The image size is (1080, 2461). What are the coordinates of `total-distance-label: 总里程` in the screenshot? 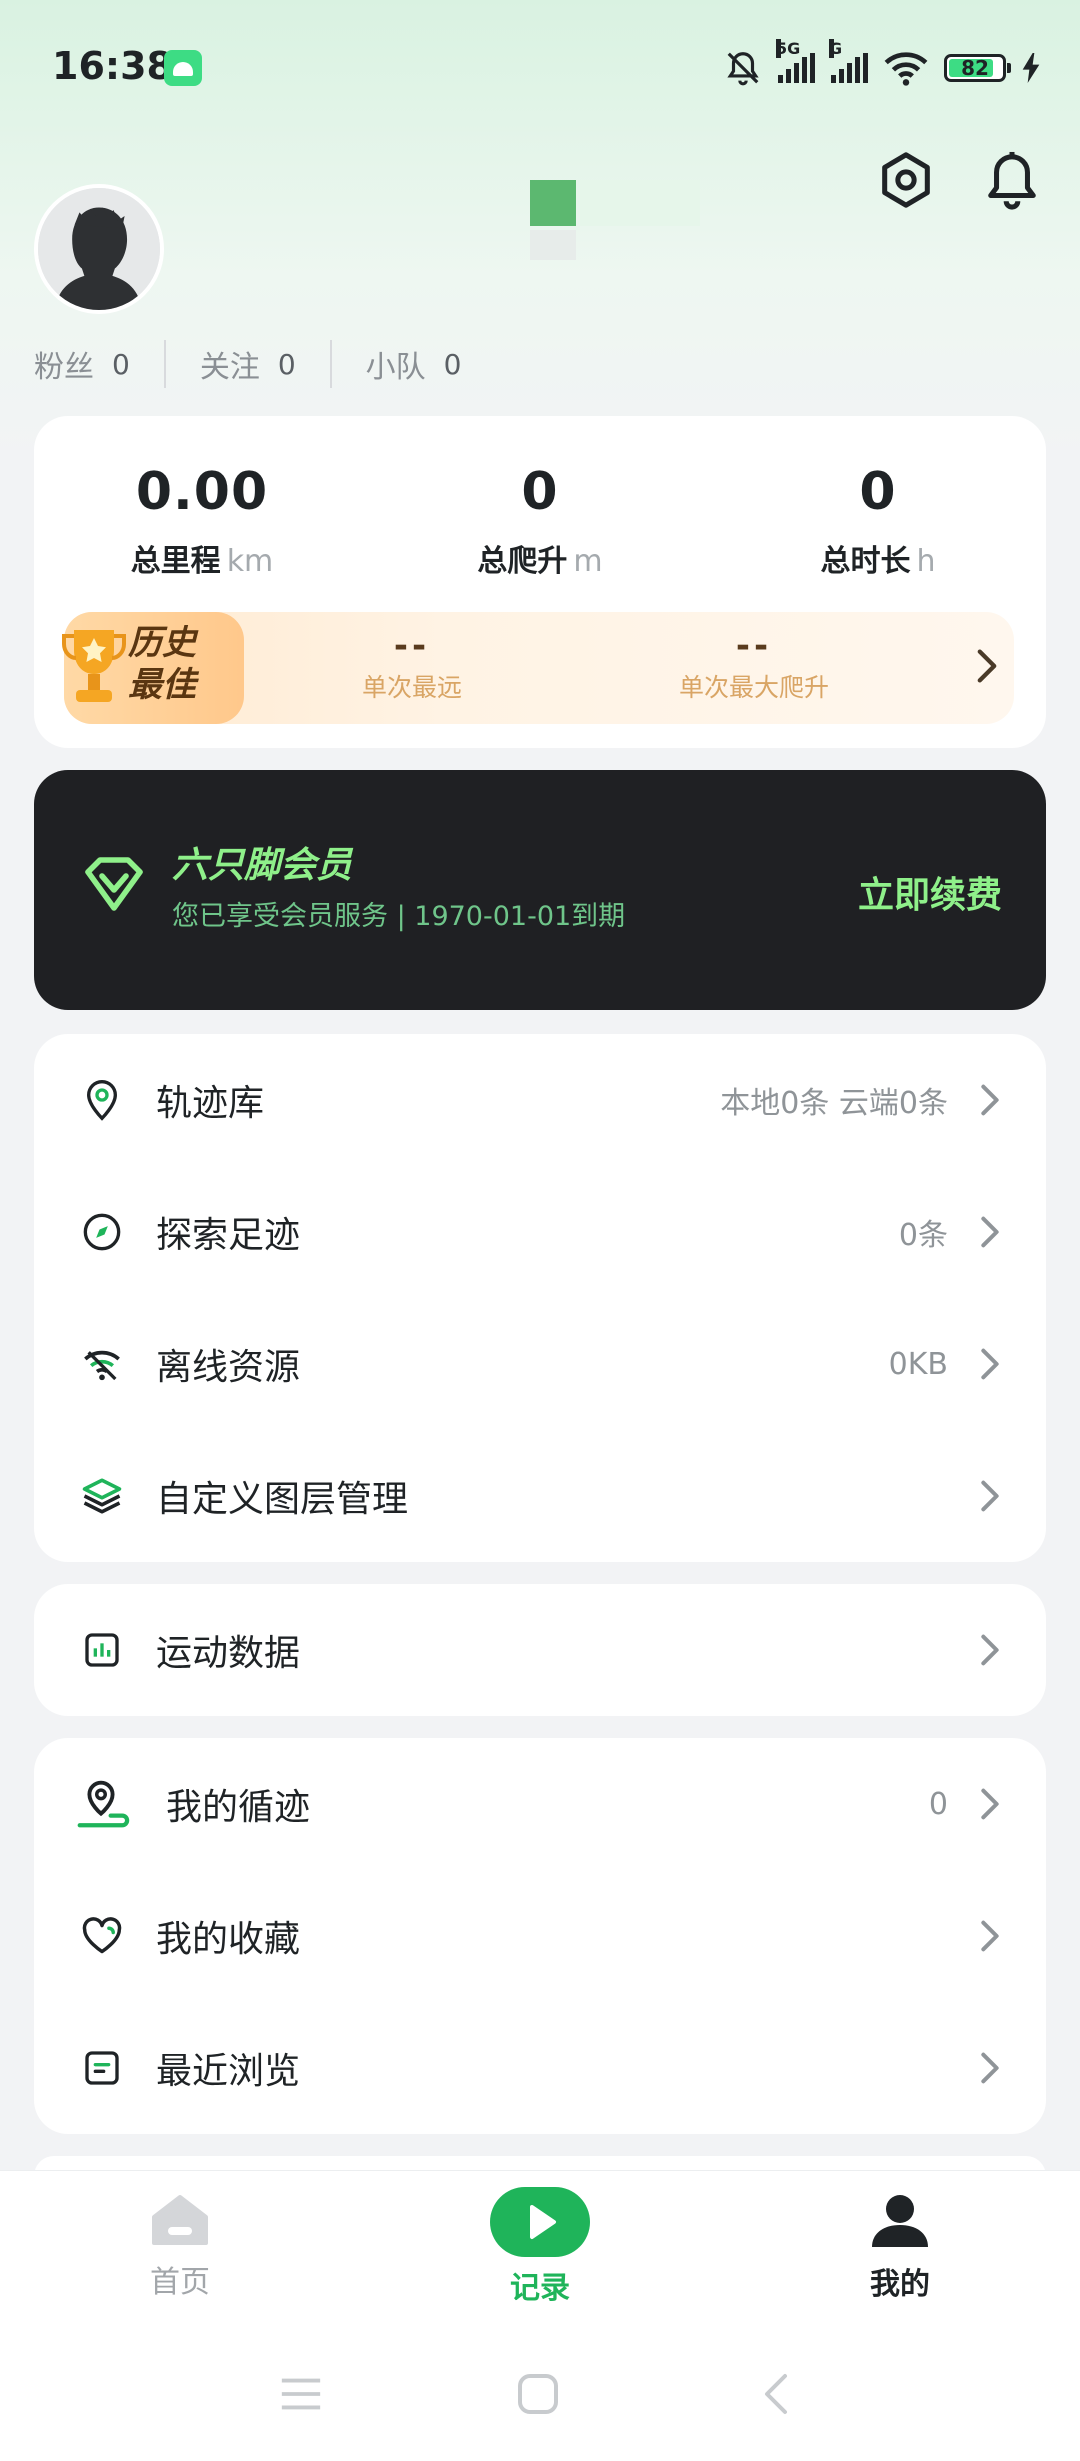 It's located at (175, 561).